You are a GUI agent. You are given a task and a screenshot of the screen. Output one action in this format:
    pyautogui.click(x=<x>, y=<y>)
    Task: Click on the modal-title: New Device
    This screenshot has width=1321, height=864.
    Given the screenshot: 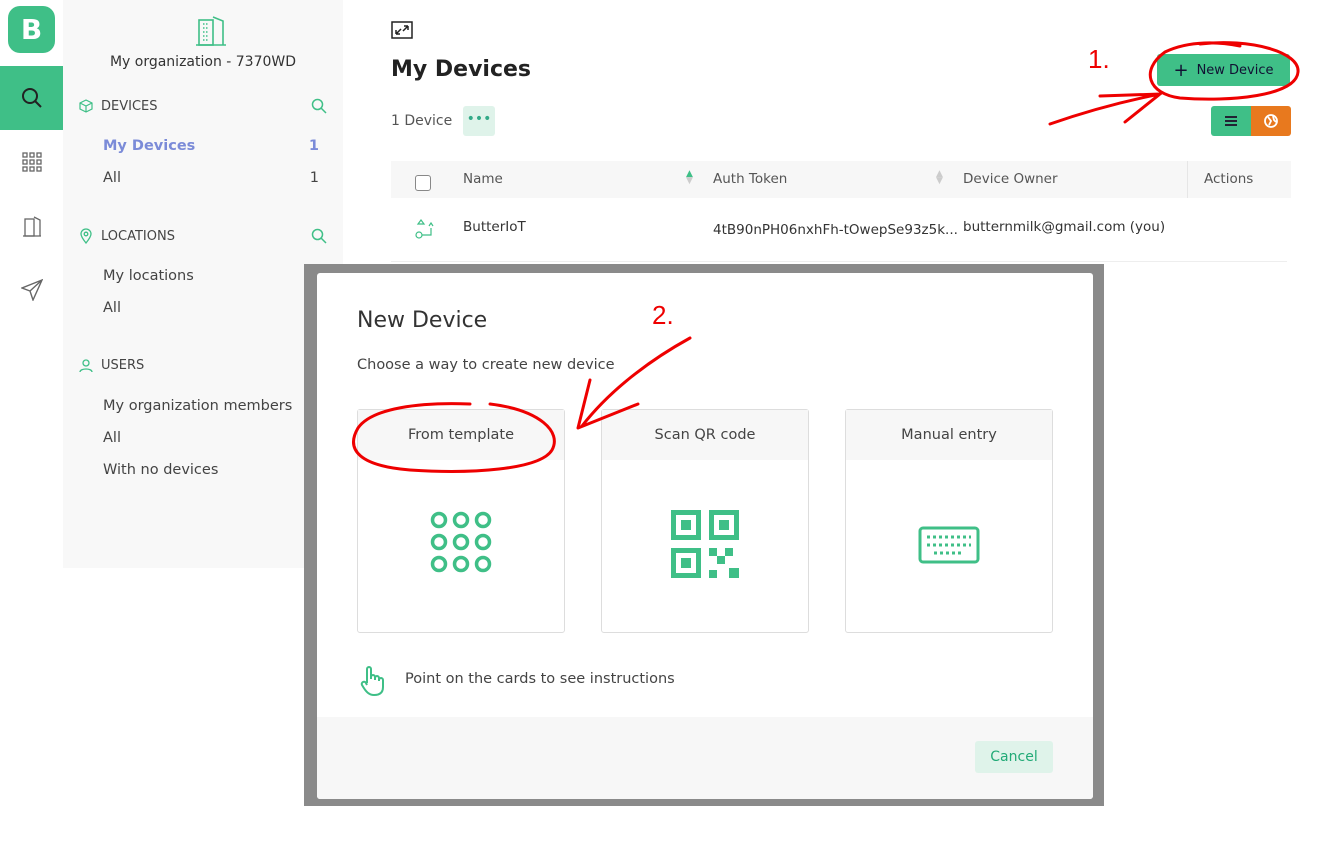 What is the action you would take?
    pyautogui.click(x=422, y=320)
    